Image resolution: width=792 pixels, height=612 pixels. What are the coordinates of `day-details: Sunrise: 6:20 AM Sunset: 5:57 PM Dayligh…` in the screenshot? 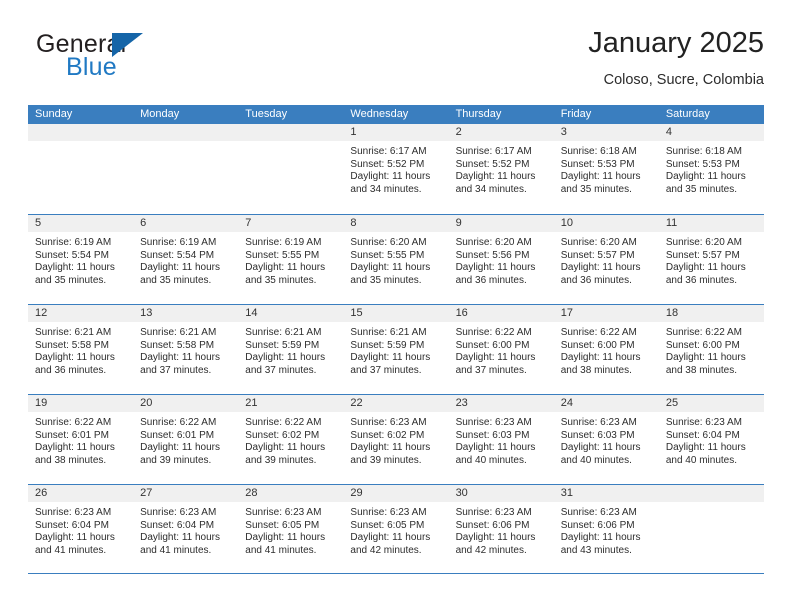 It's located at (711, 259).